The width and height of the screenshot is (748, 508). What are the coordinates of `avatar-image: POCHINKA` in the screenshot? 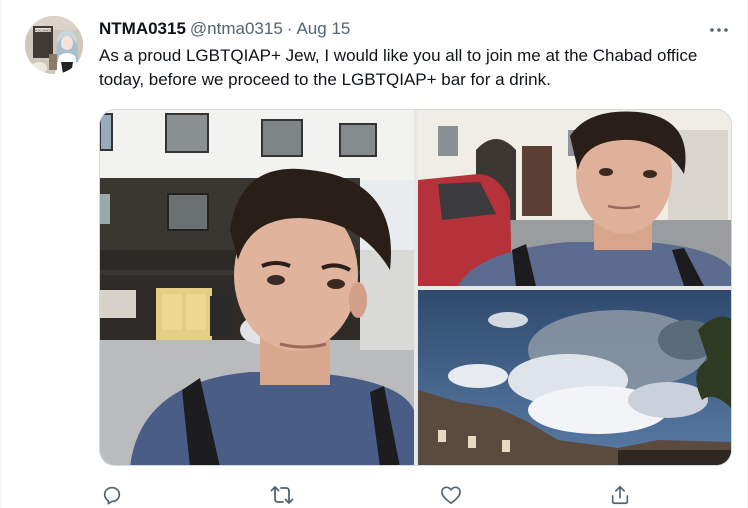 It's located at (54, 45).